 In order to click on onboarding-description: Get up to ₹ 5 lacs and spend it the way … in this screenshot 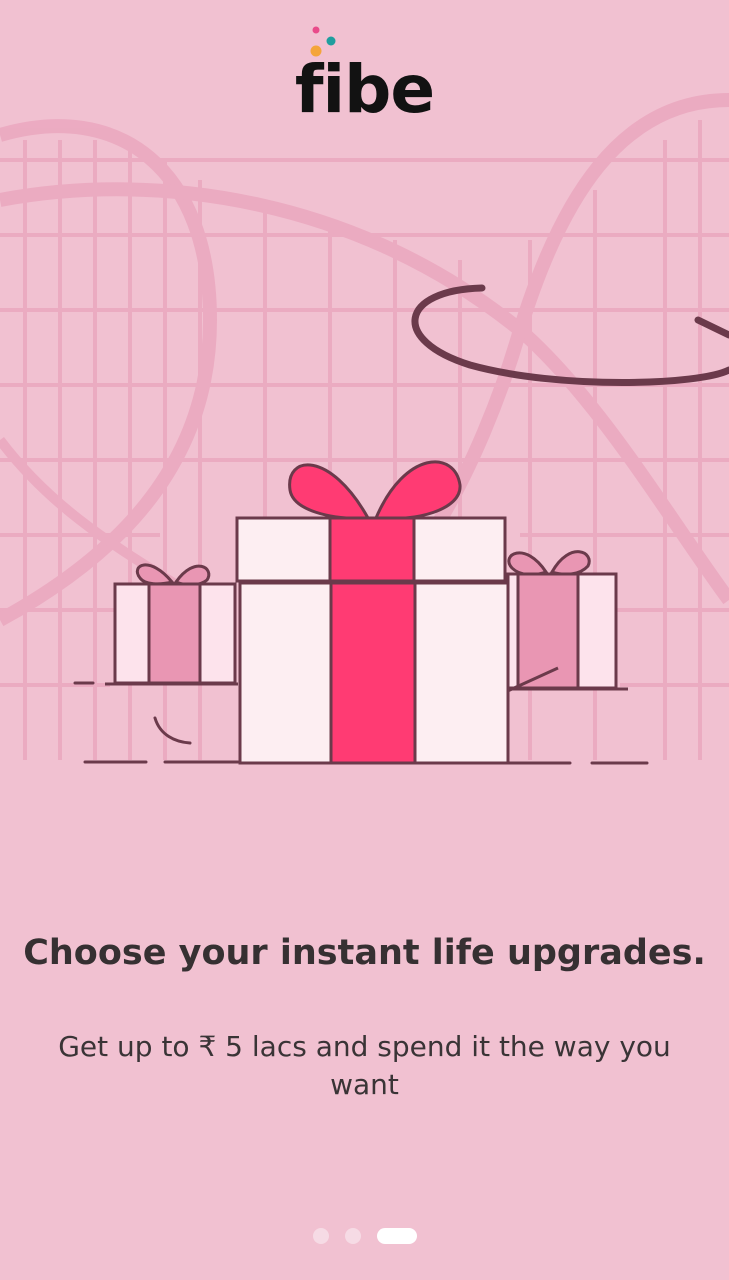, I will do `click(364, 1065)`.